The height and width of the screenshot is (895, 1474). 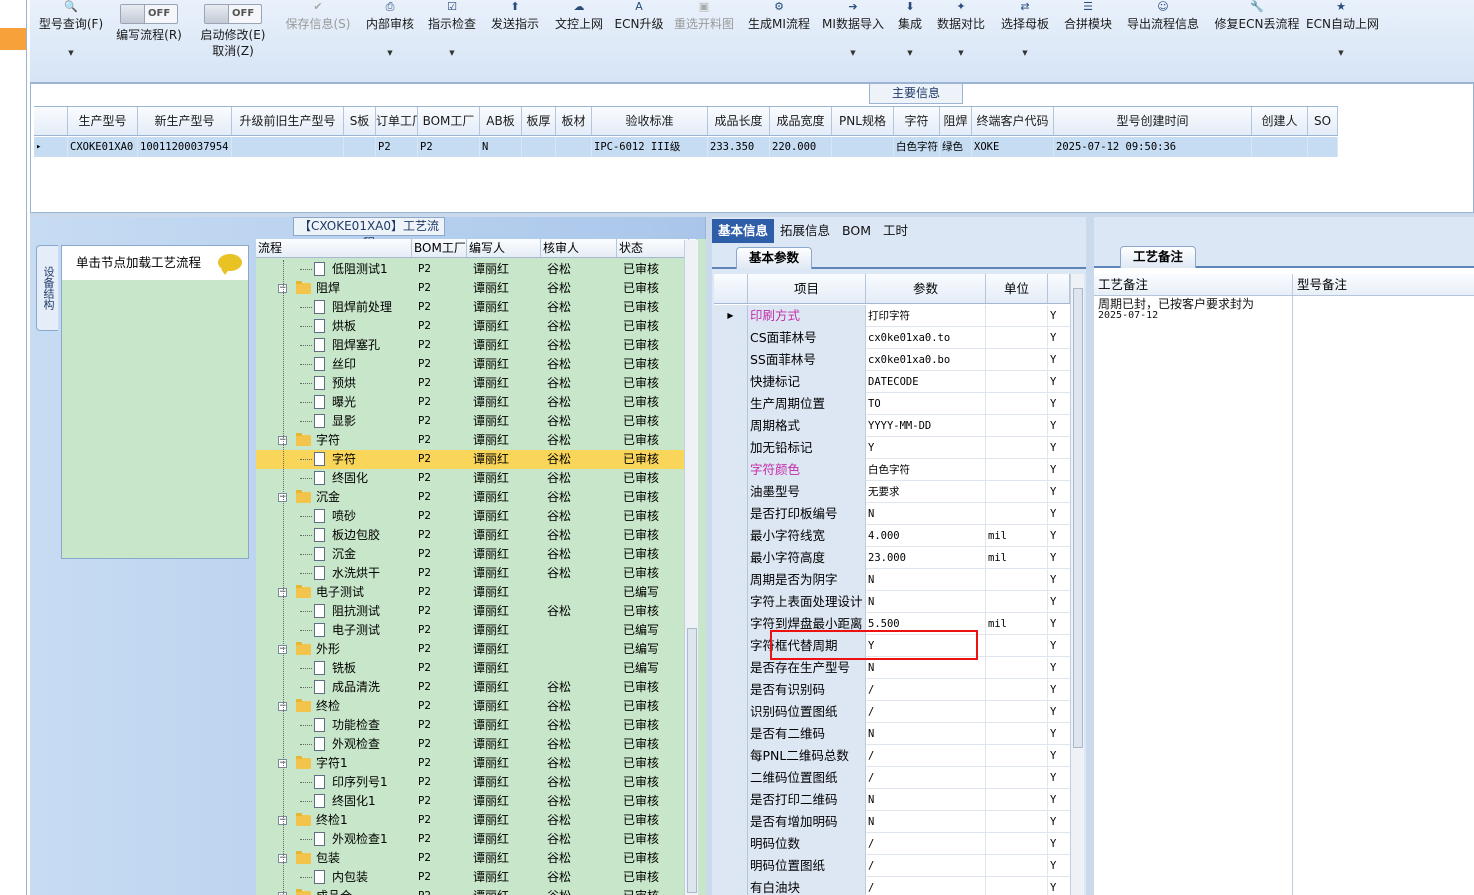 I want to click on regen-chart-button: ▣ 重选开料图, so click(x=704, y=40).